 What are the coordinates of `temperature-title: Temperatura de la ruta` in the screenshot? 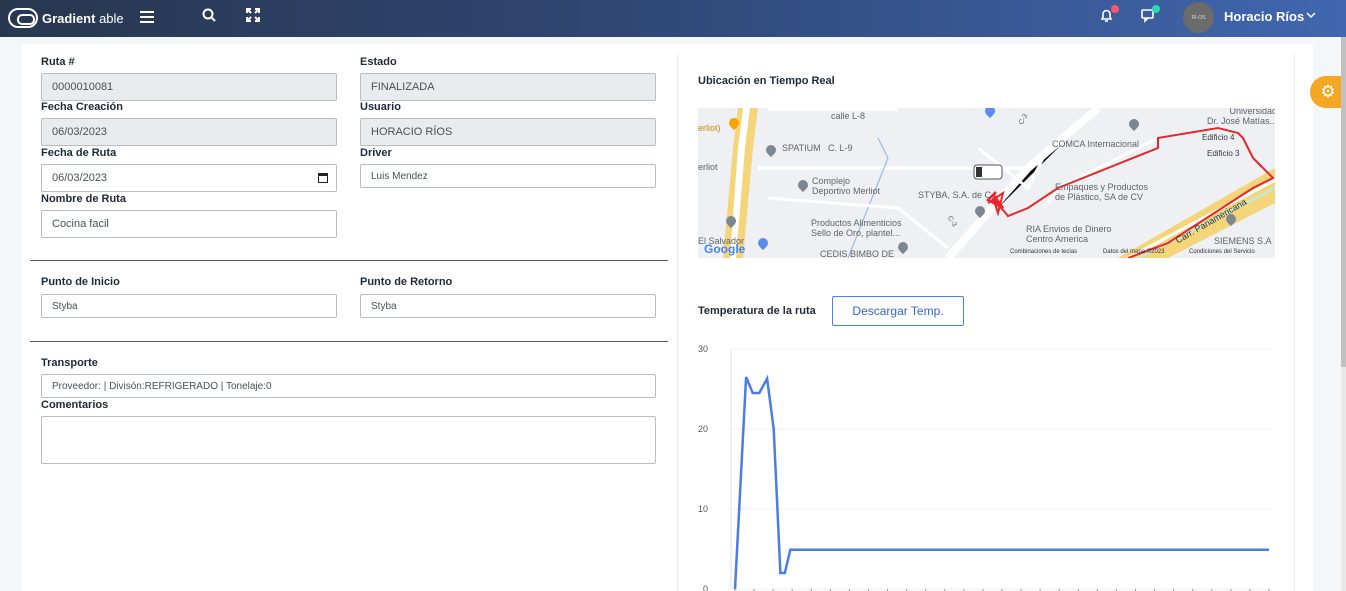 It's located at (757, 311).